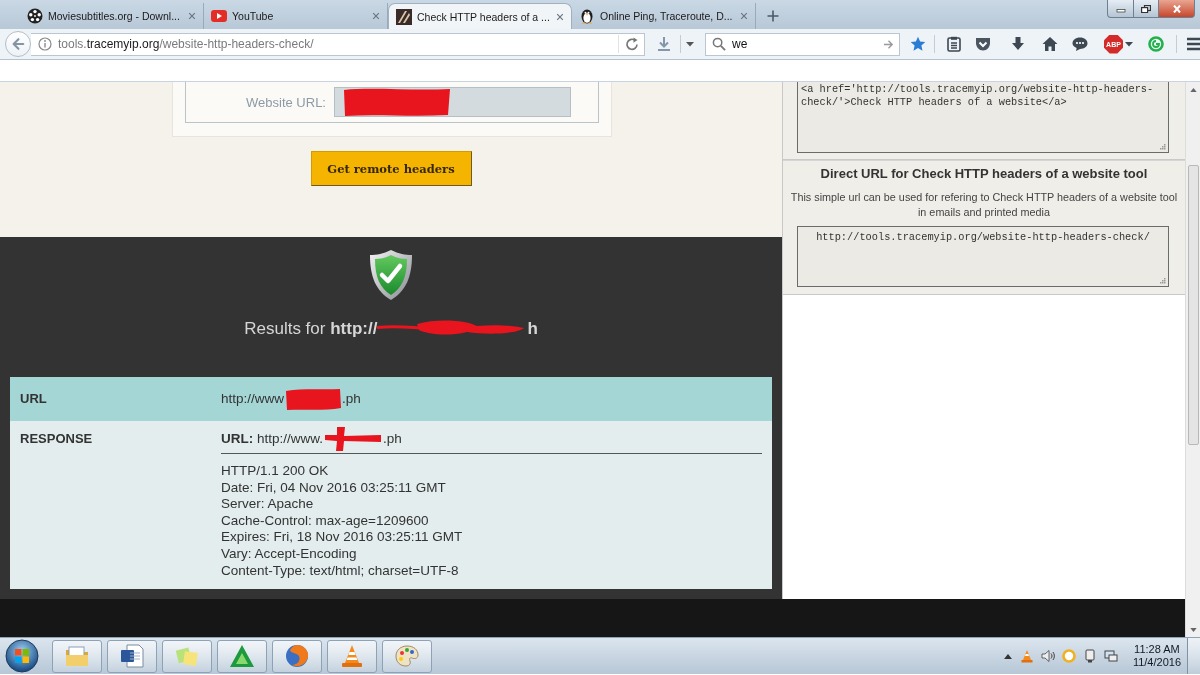 The height and width of the screenshot is (675, 1200). What do you see at coordinates (275, 471) in the screenshot?
I see `header-line: HTTP/1.1 200 OK` at bounding box center [275, 471].